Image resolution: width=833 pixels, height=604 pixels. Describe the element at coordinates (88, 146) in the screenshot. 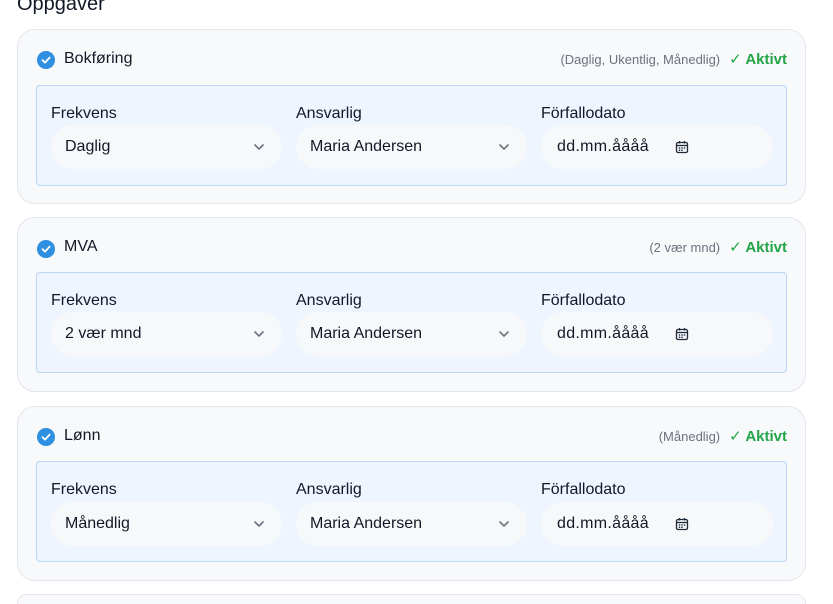

I see `frequency-select-value: Daglig` at that location.